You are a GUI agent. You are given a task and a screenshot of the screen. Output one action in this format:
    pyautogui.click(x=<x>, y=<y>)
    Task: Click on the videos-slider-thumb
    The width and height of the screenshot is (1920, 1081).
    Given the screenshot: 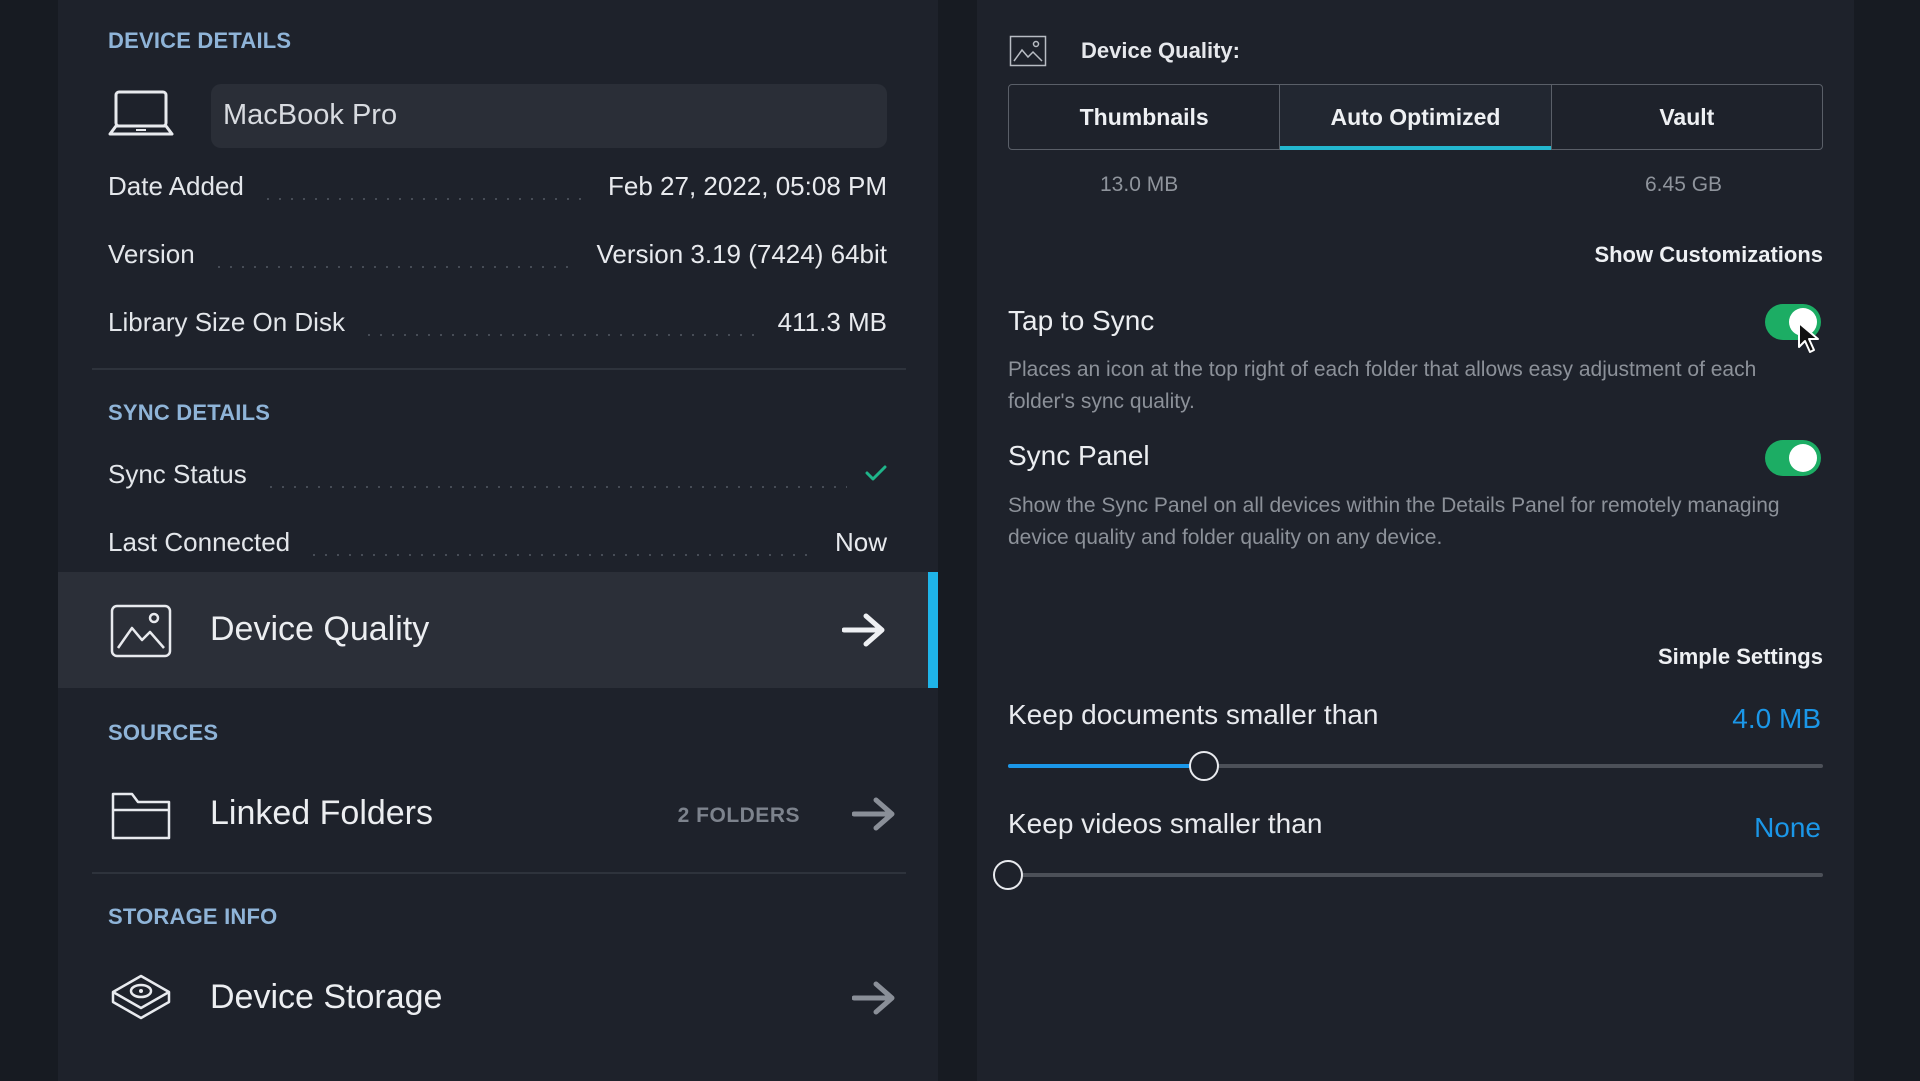 What is the action you would take?
    pyautogui.click(x=1008, y=875)
    